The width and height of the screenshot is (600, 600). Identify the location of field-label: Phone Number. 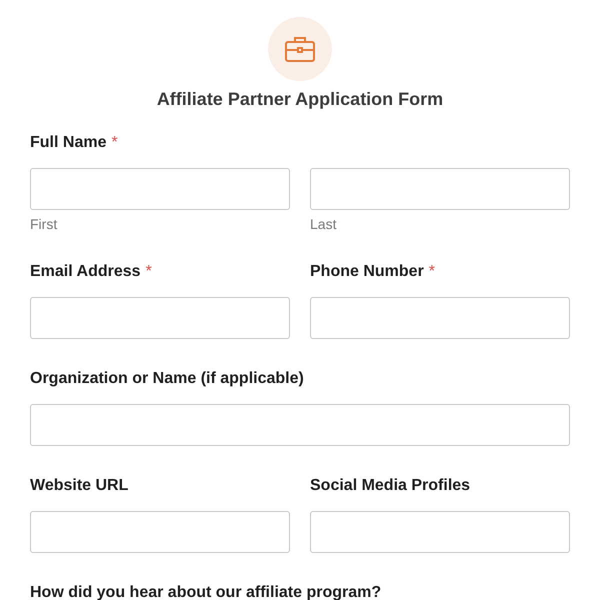
(367, 272).